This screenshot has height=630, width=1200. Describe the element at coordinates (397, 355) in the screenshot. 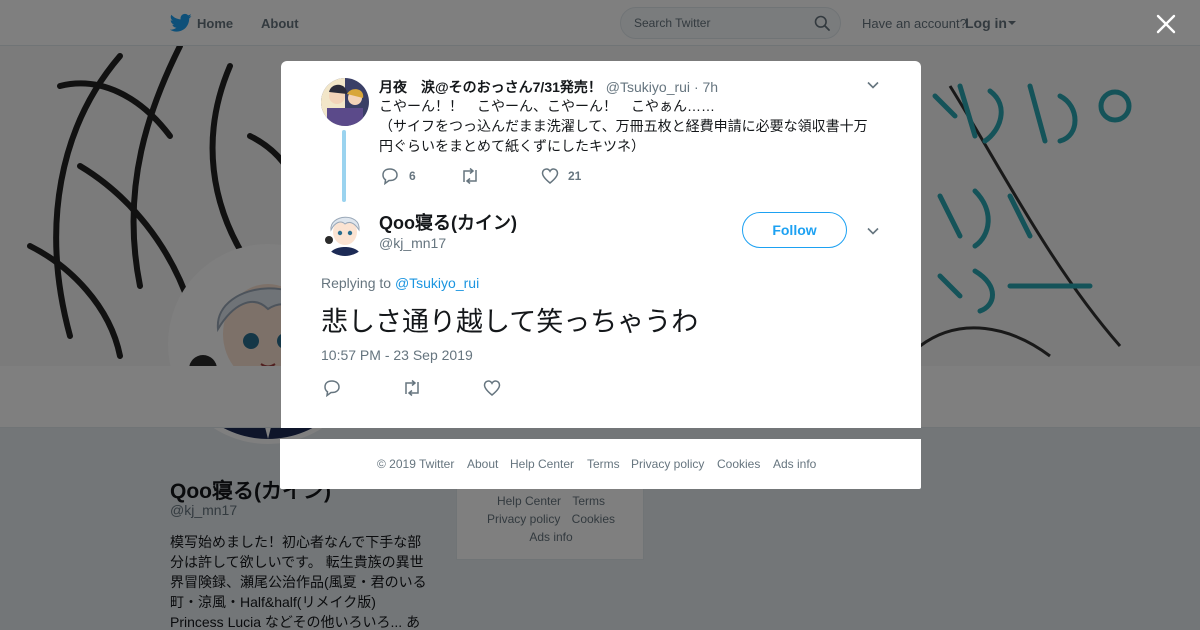

I see `main-tweet-timestamp: 10:57 PM - 23 Sep 2019` at that location.